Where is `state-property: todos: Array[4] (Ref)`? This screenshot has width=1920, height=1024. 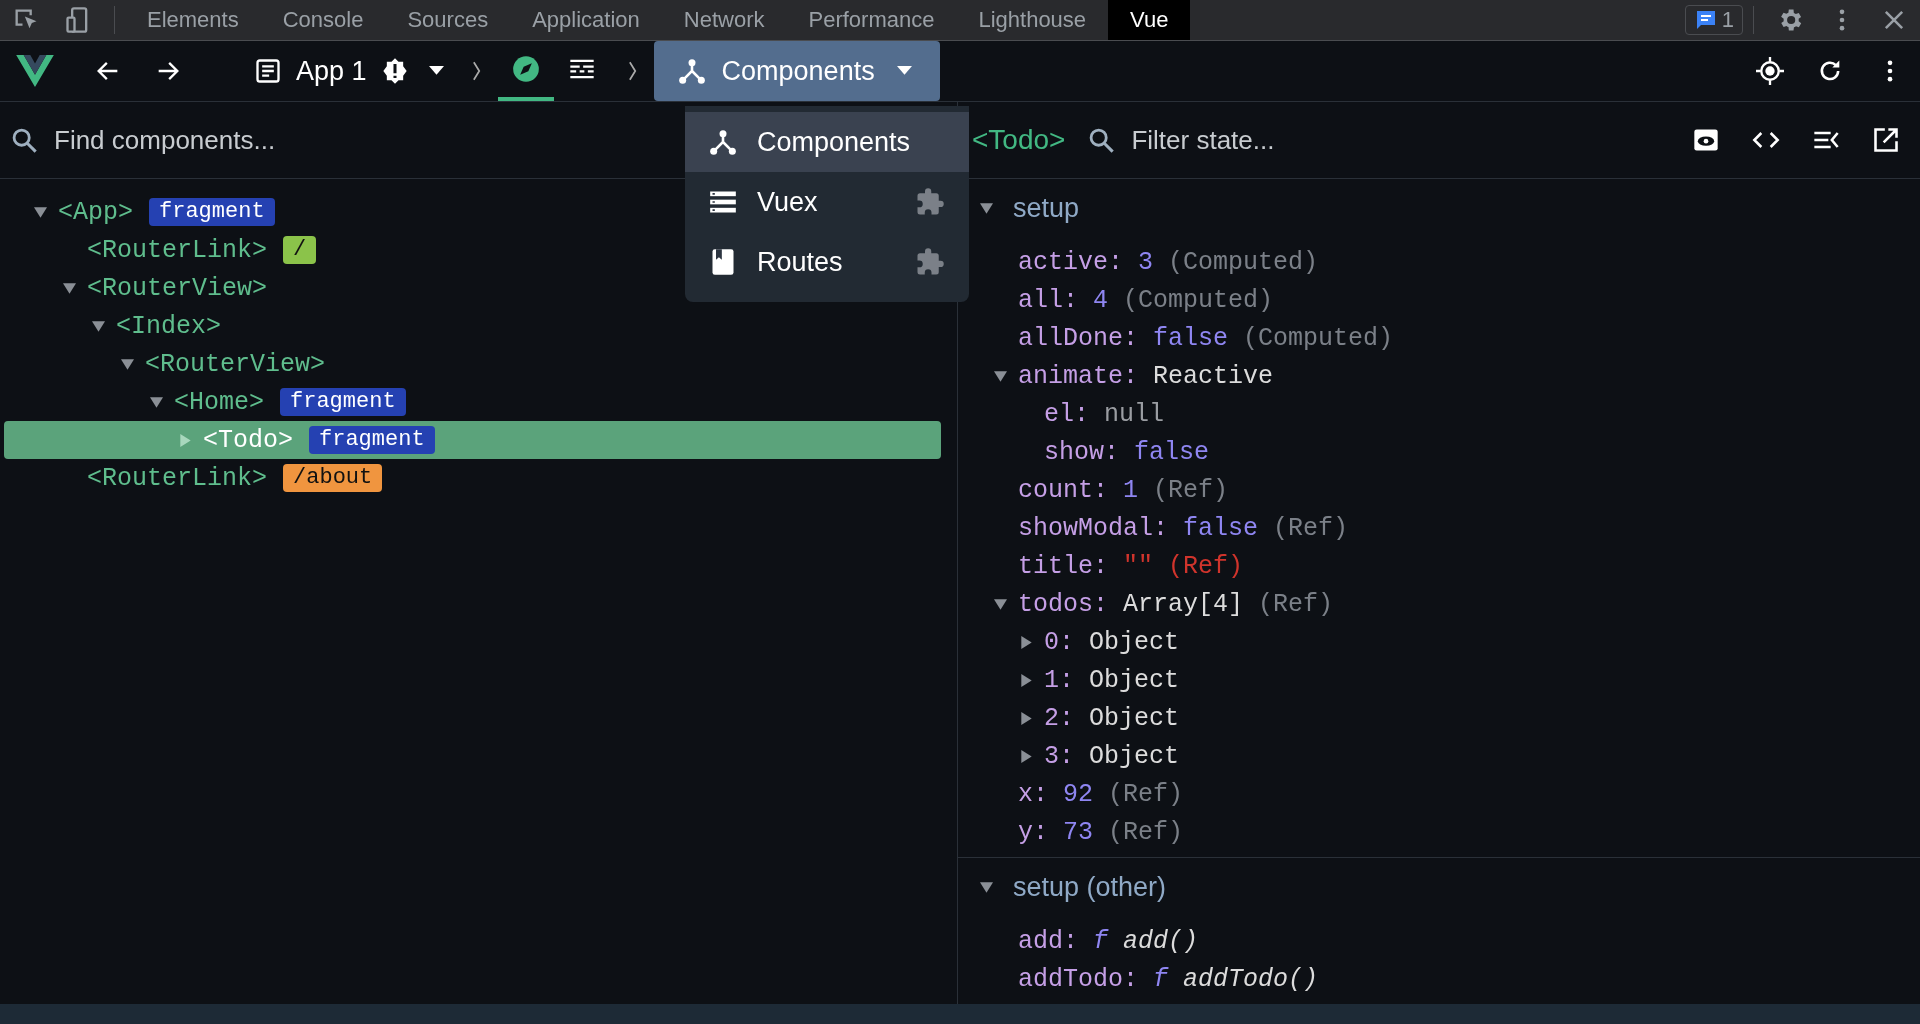
state-property: todos: Array[4] (Ref) is located at coordinates (1176, 604).